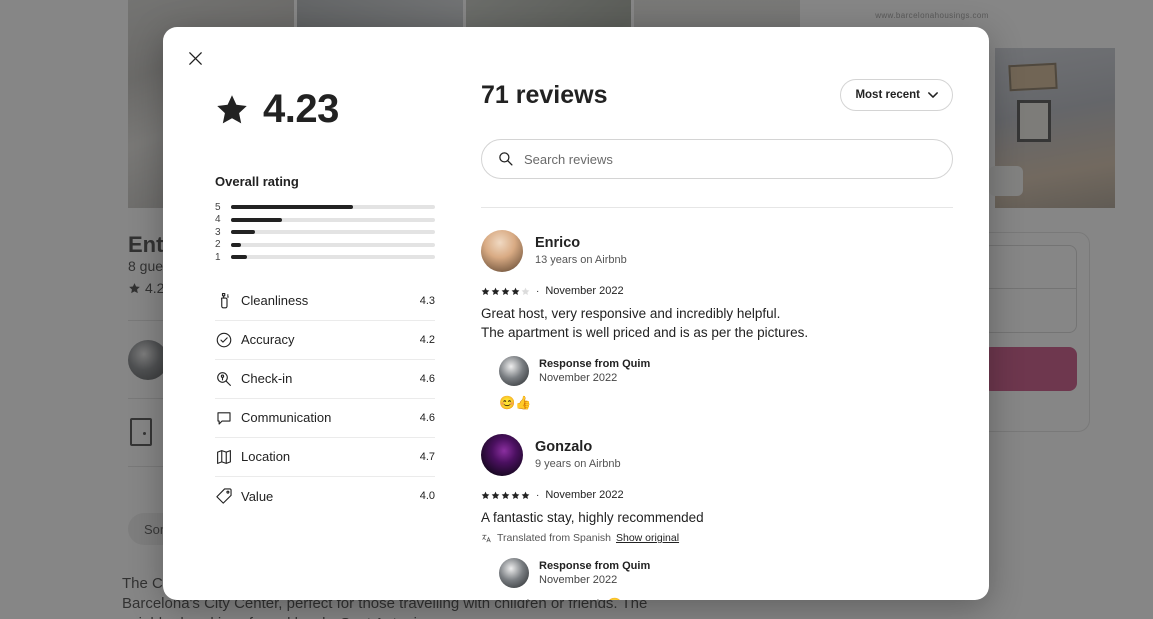  What do you see at coordinates (581, 259) in the screenshot?
I see `reviewer-tenure: 13 years on Airbnb` at bounding box center [581, 259].